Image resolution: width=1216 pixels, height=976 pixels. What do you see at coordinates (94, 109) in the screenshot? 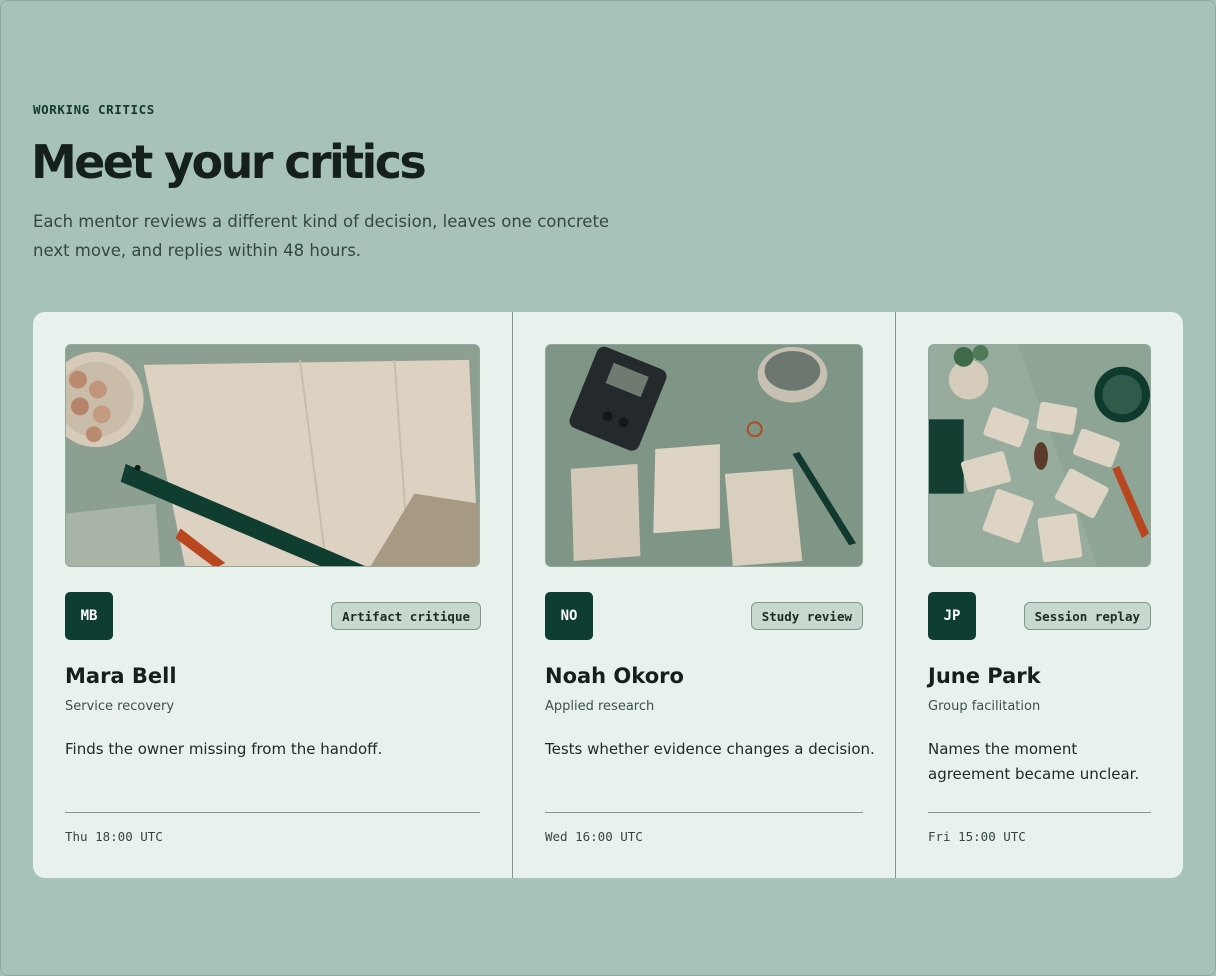
I see `section-eyebrow: WORKING CRITICS` at bounding box center [94, 109].